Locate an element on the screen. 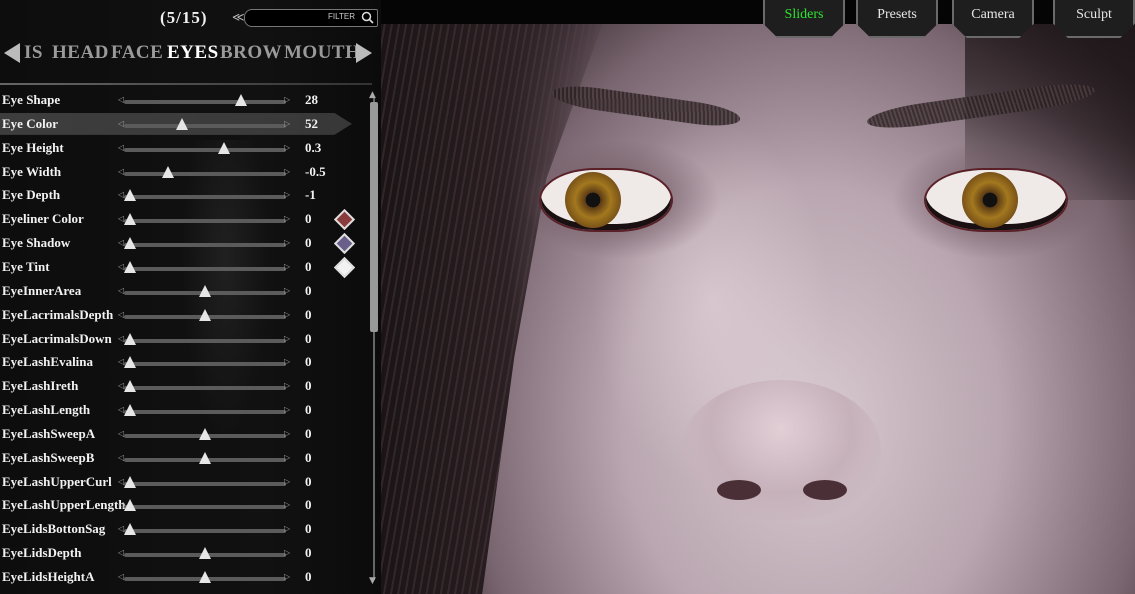 This screenshot has height=594, width=1135. slider-row: Eye Tint ◁ ▷ 0 is located at coordinates (184, 268).